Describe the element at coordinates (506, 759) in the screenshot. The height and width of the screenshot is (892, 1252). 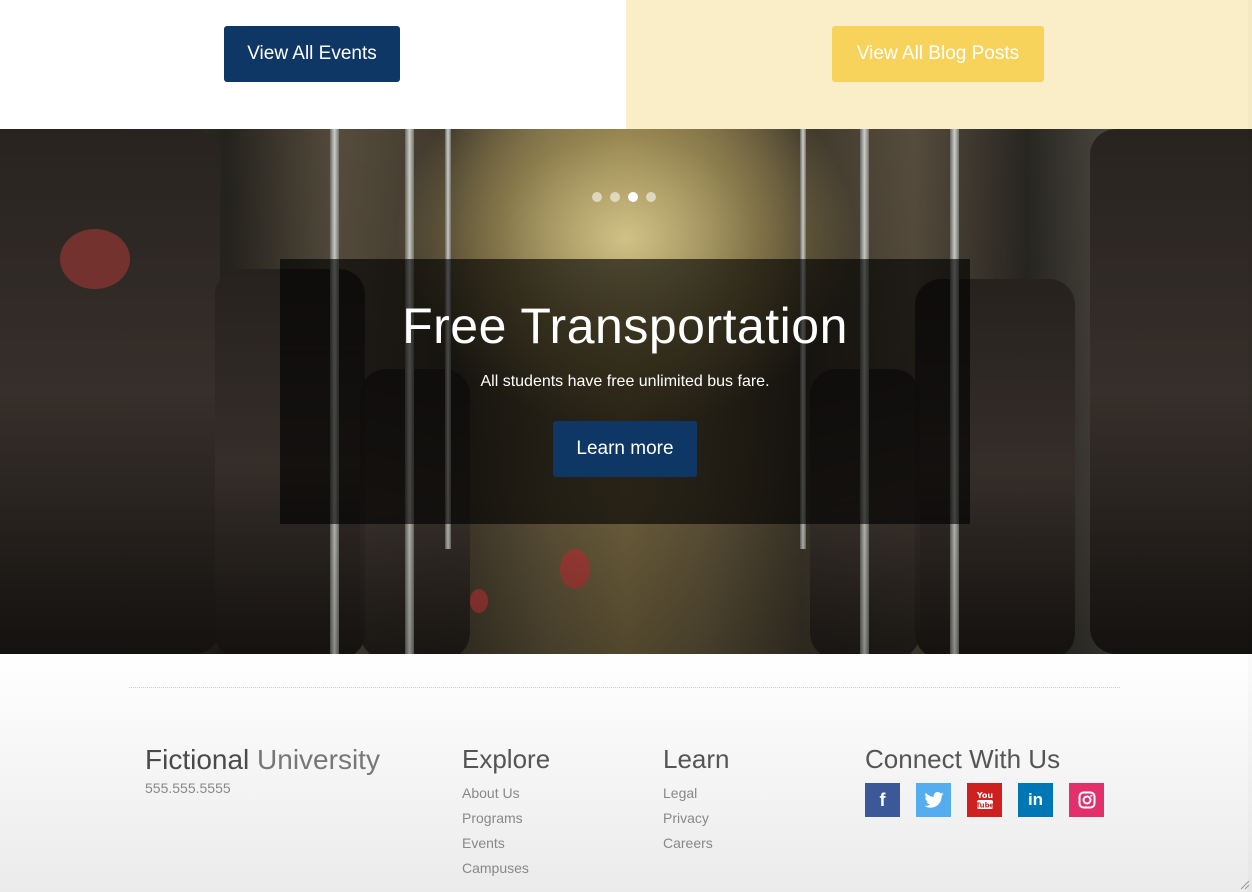
I see `explore-heading: Explore` at that location.